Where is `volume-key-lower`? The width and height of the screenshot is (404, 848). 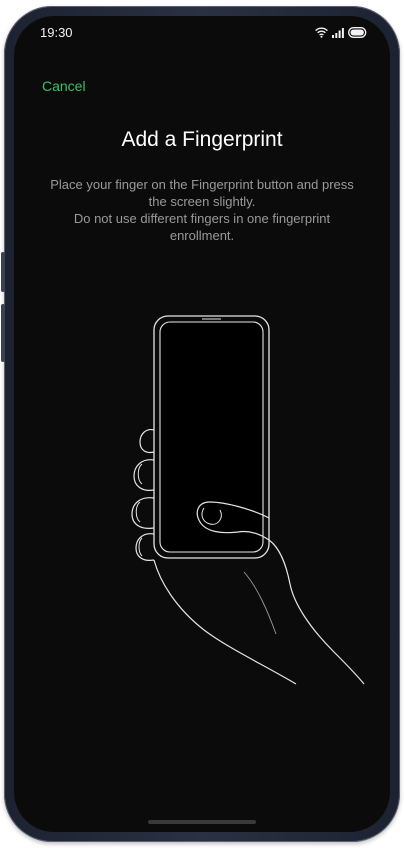
volume-key-lower is located at coordinates (3, 333).